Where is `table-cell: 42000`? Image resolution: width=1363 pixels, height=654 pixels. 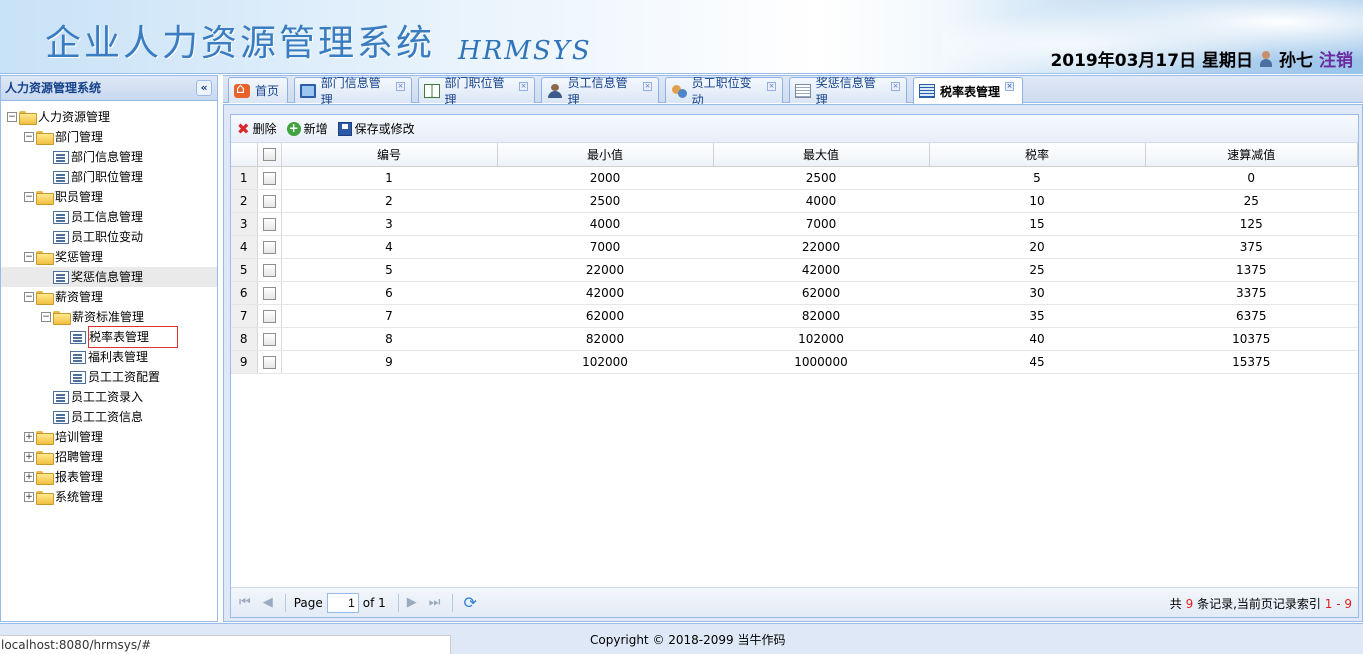 table-cell: 42000 is located at coordinates (605, 293).